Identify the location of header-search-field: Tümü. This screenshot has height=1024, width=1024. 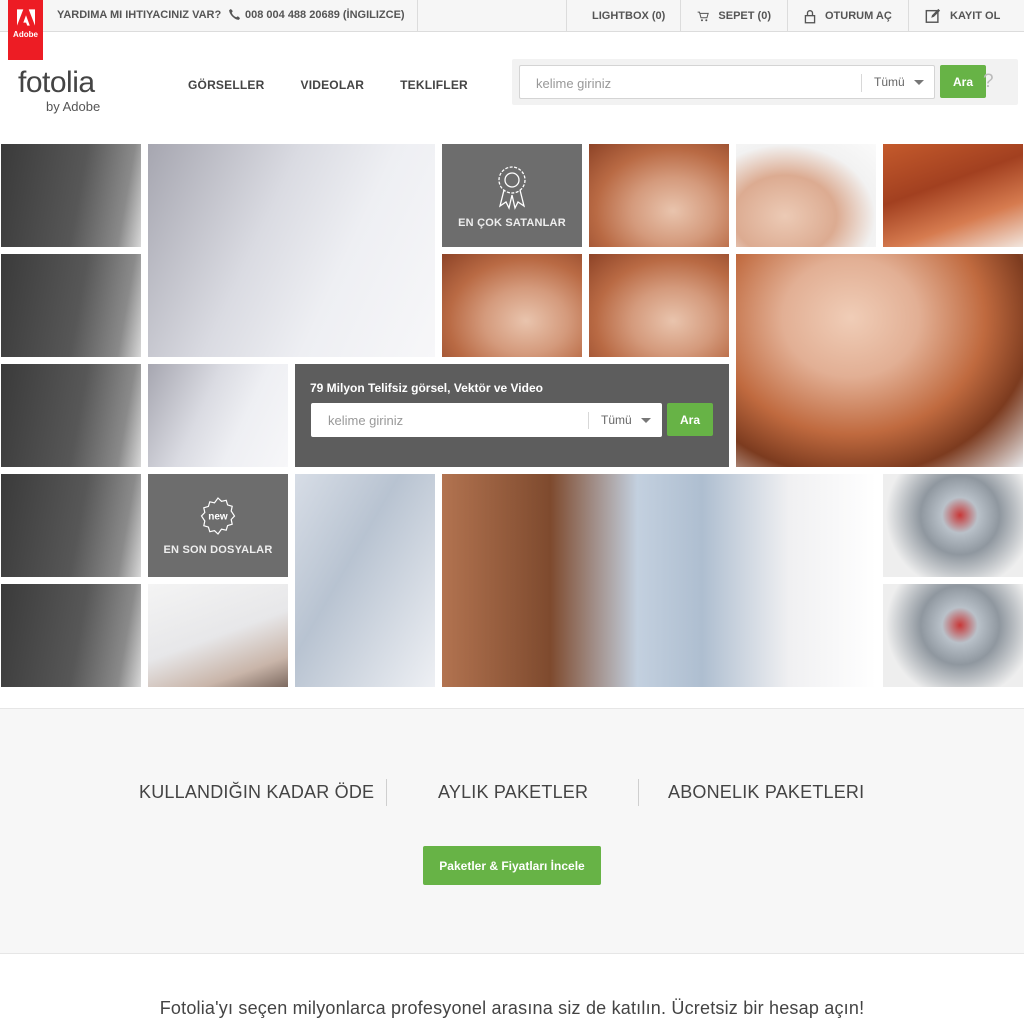
(727, 82).